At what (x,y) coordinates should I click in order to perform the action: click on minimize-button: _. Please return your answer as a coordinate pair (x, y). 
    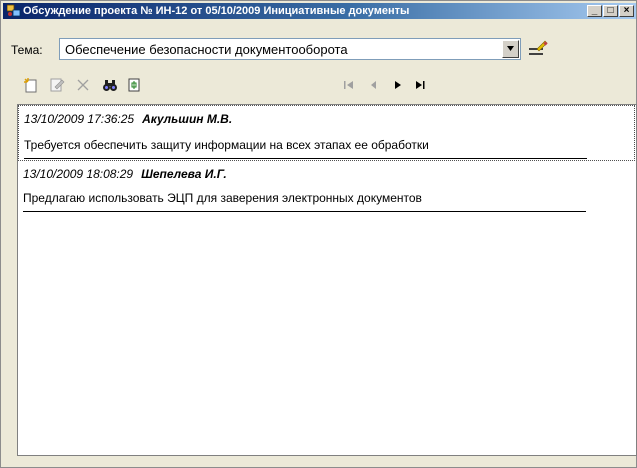
    Looking at the image, I should click on (594, 11).